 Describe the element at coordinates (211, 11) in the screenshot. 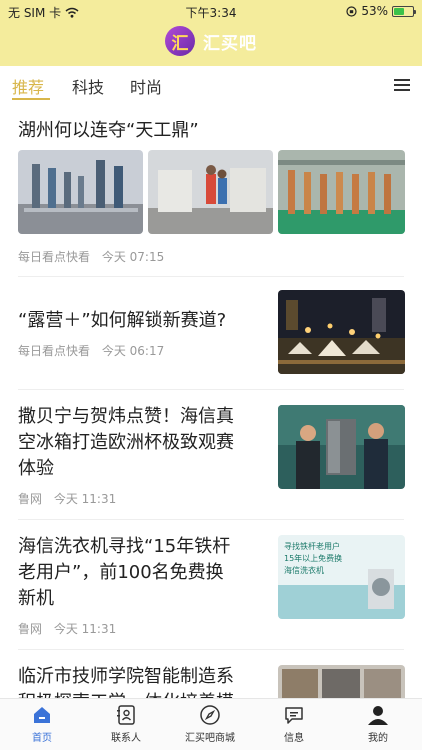

I see `status-bar: 无 SIM 卡 下午3:34 53%` at that location.